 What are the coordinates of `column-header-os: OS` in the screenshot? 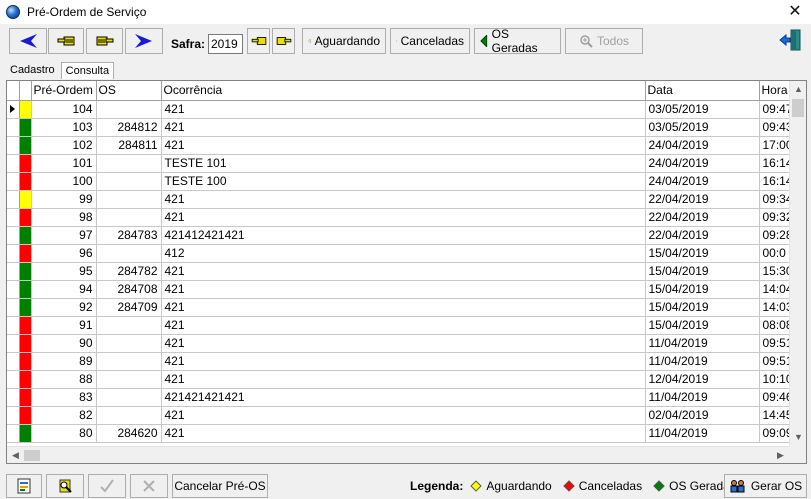 It's located at (129, 91).